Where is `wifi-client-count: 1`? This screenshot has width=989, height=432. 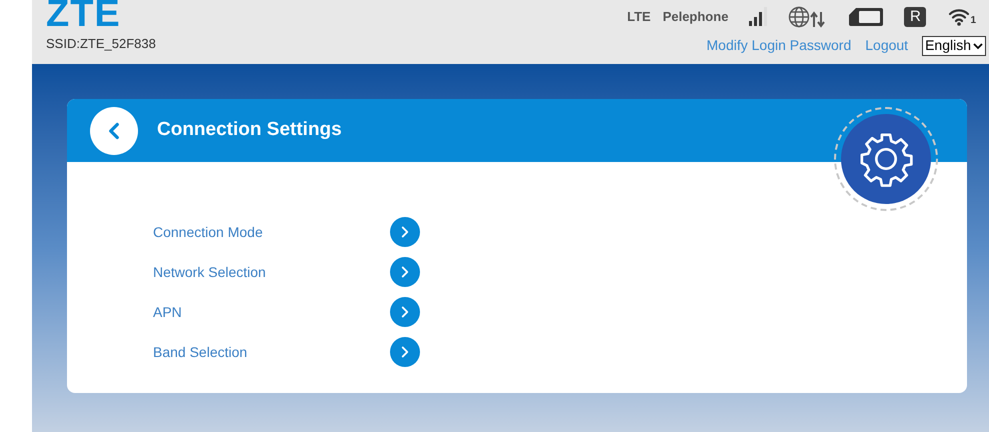 wifi-client-count: 1 is located at coordinates (973, 21).